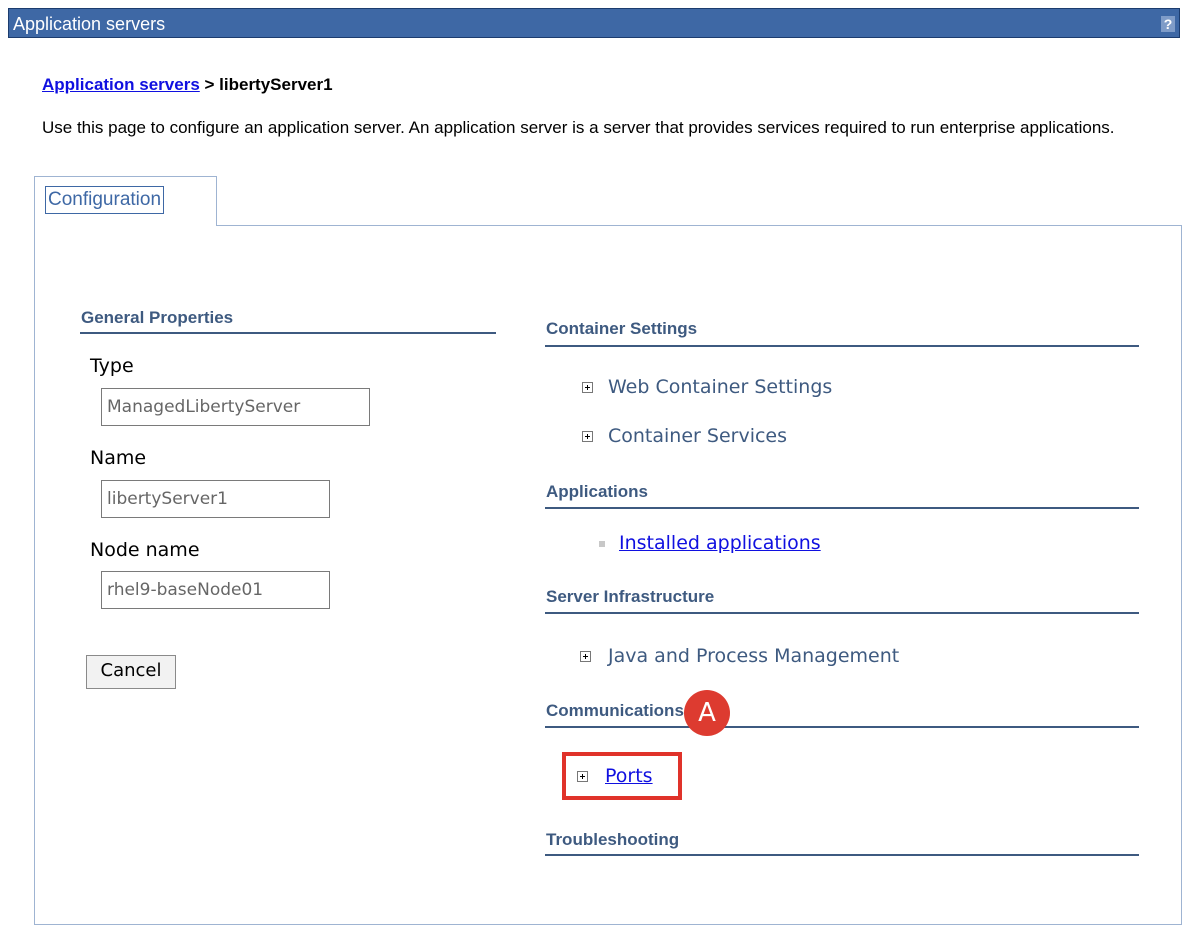 This screenshot has width=1204, height=925. What do you see at coordinates (288, 333) in the screenshot?
I see `general-properties-rule` at bounding box center [288, 333].